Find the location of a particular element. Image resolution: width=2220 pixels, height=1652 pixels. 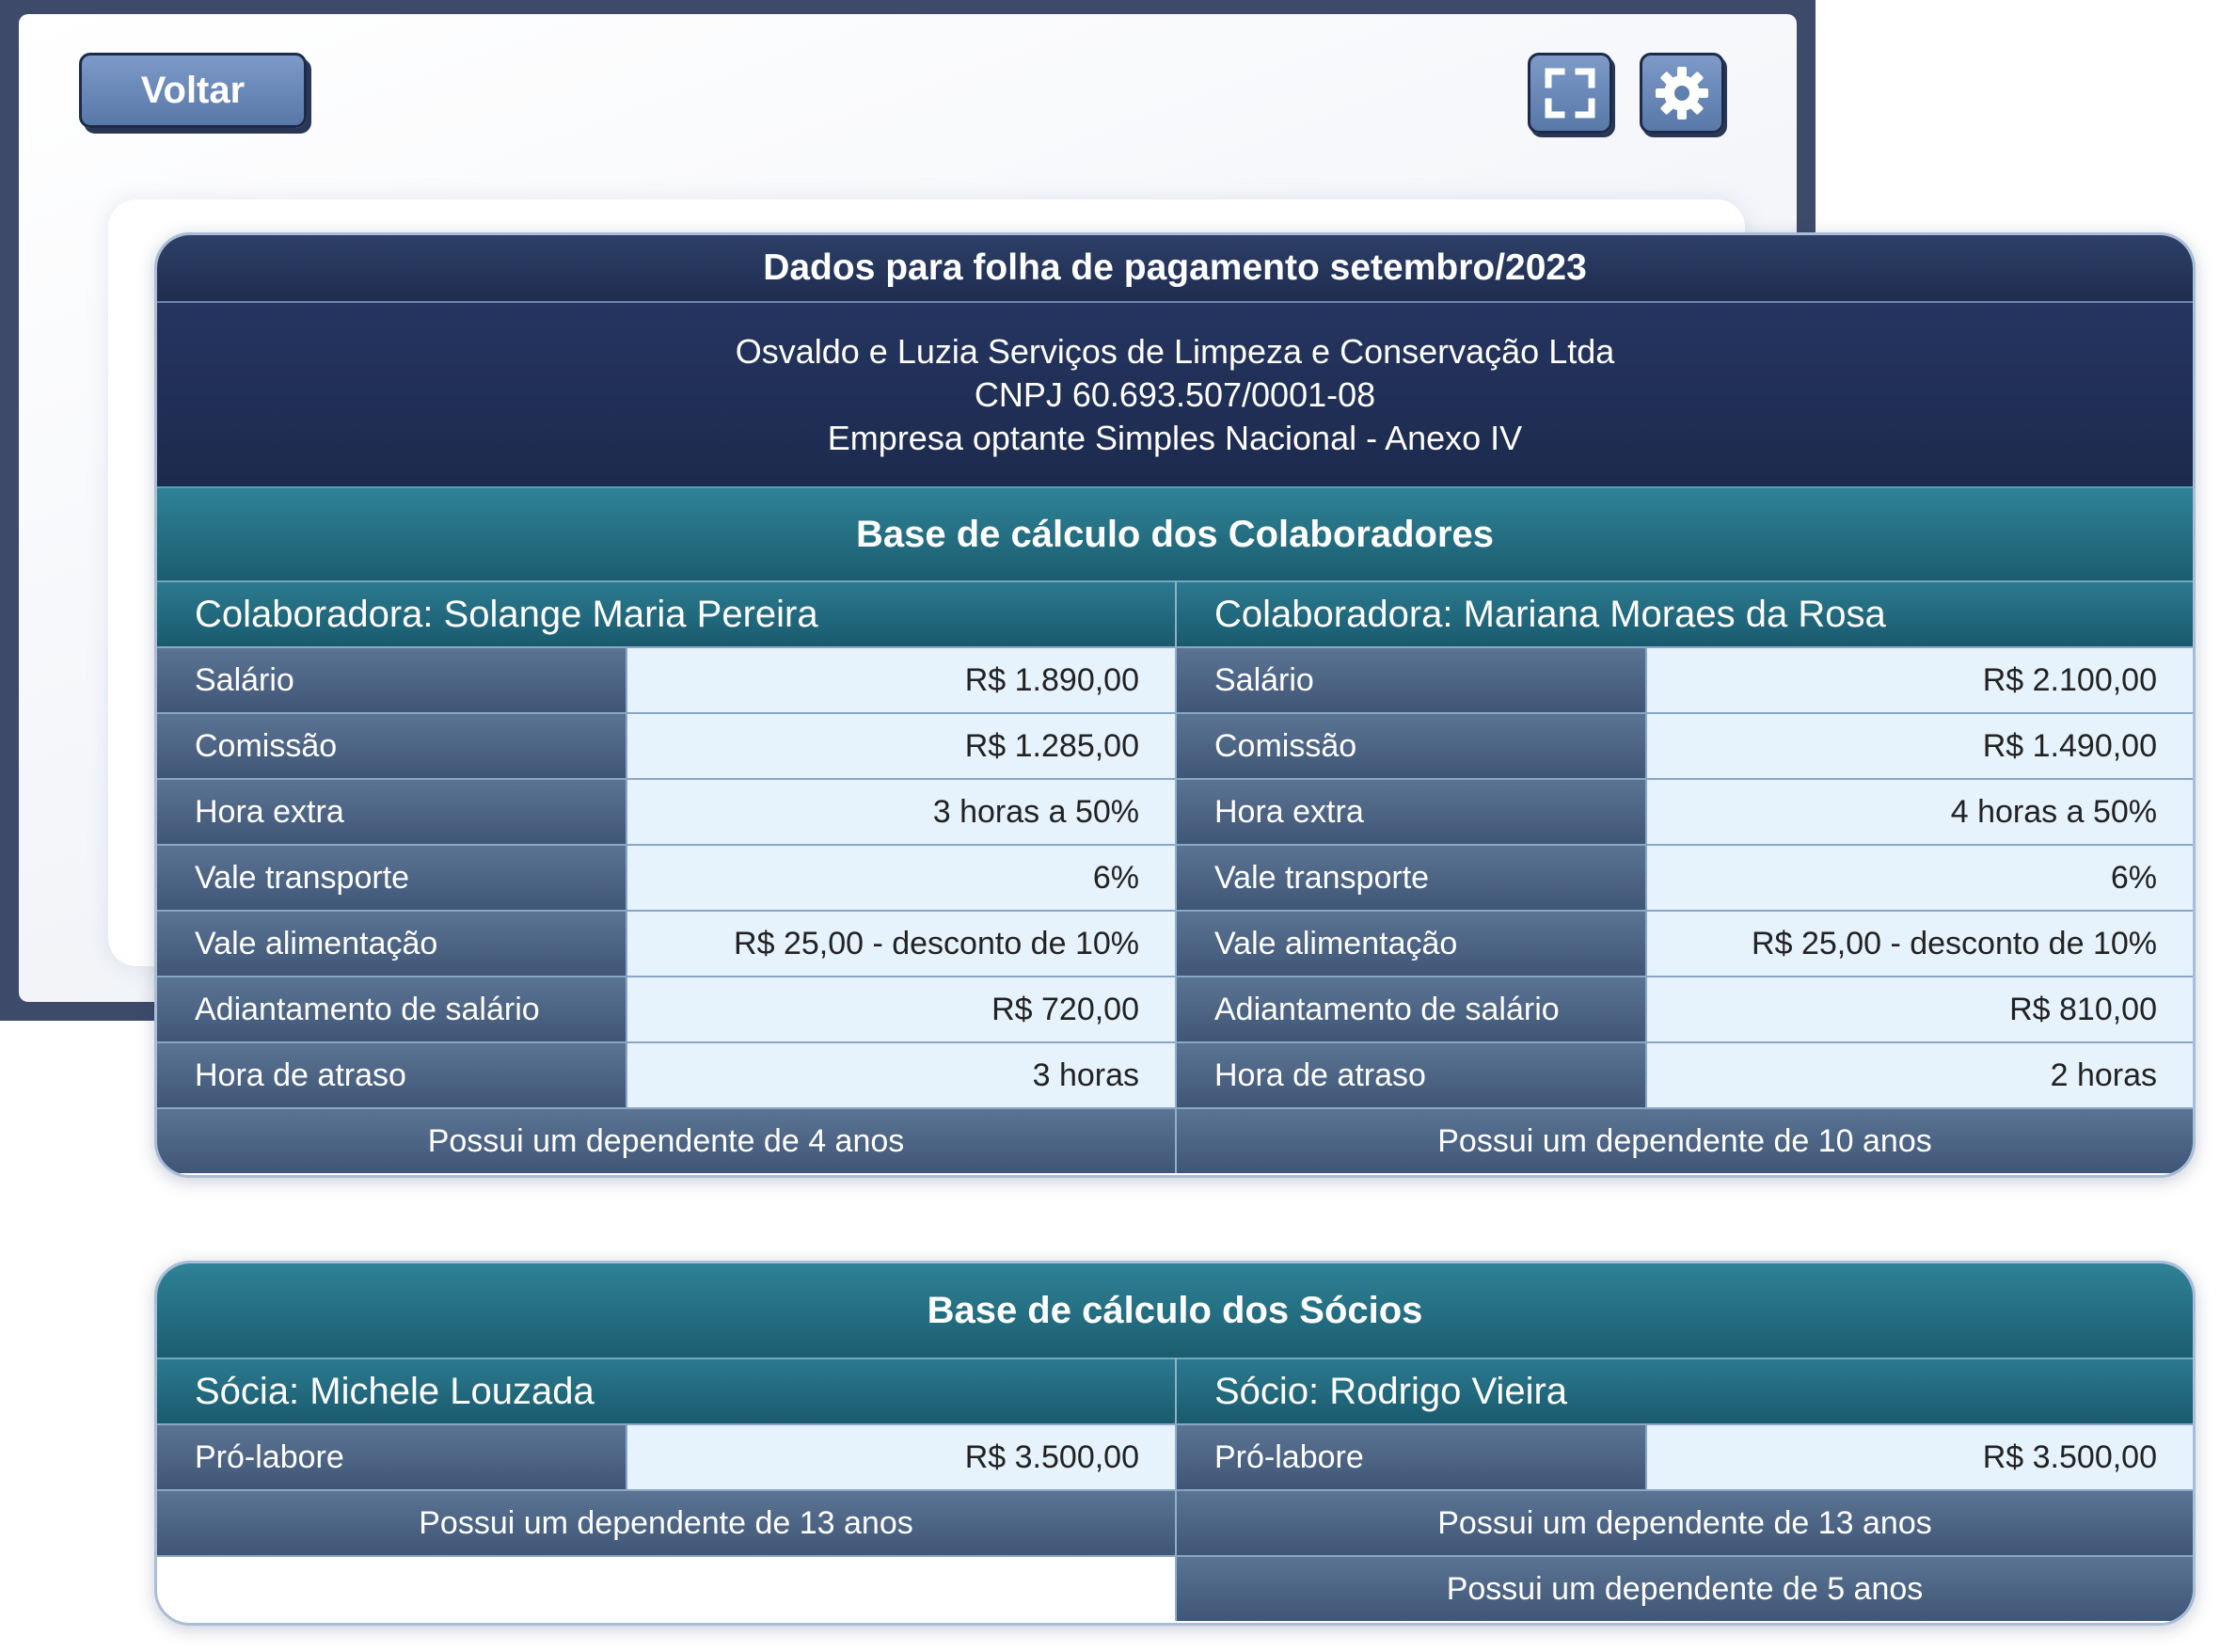

table-row: Comissão R$ 1.490,00 is located at coordinates (1685, 745).